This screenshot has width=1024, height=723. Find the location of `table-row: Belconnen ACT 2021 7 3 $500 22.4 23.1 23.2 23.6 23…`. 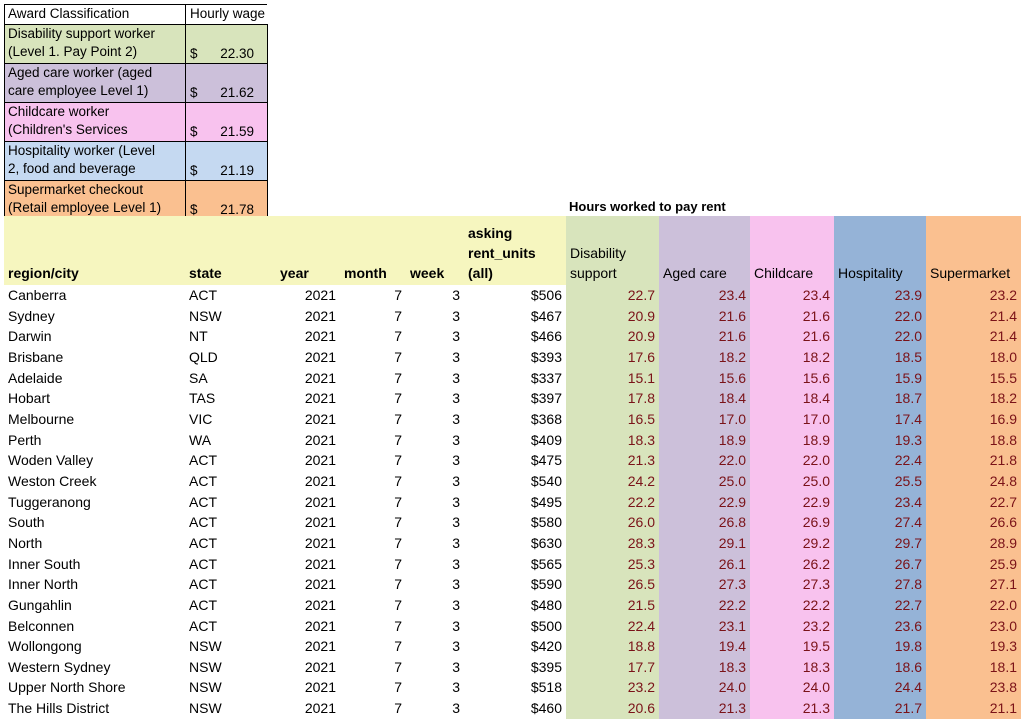

table-row: Belconnen ACT 2021 7 3 $500 22.4 23.1 23.2 23.6 23… is located at coordinates (512, 626).